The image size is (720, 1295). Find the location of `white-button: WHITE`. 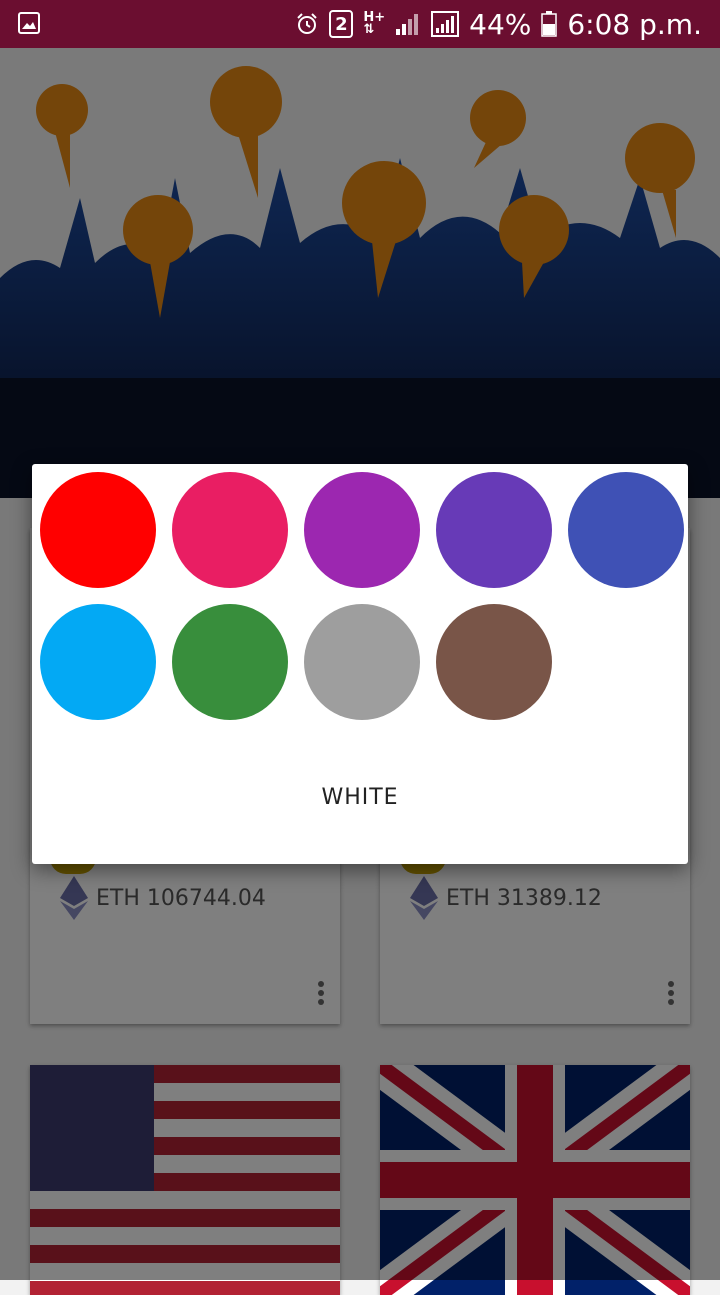

white-button: WHITE is located at coordinates (360, 797).